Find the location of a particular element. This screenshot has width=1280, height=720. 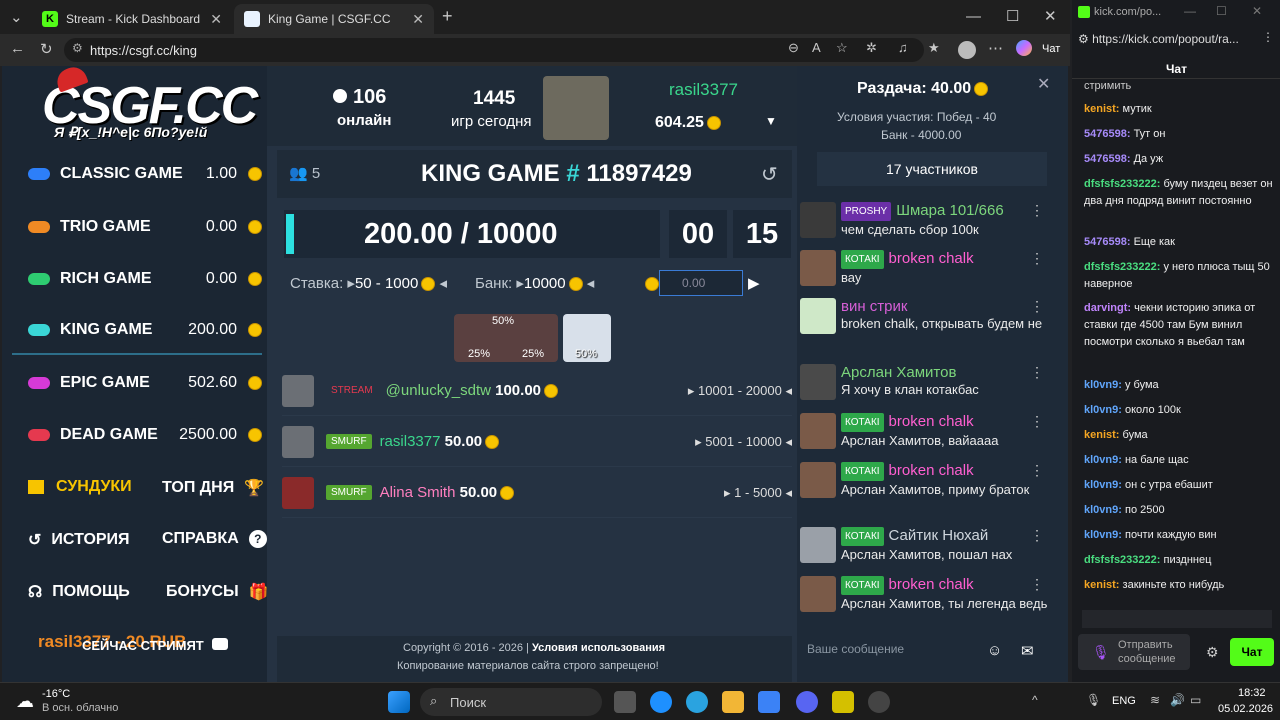

user-name: rasil3377 is located at coordinates (703, 90).